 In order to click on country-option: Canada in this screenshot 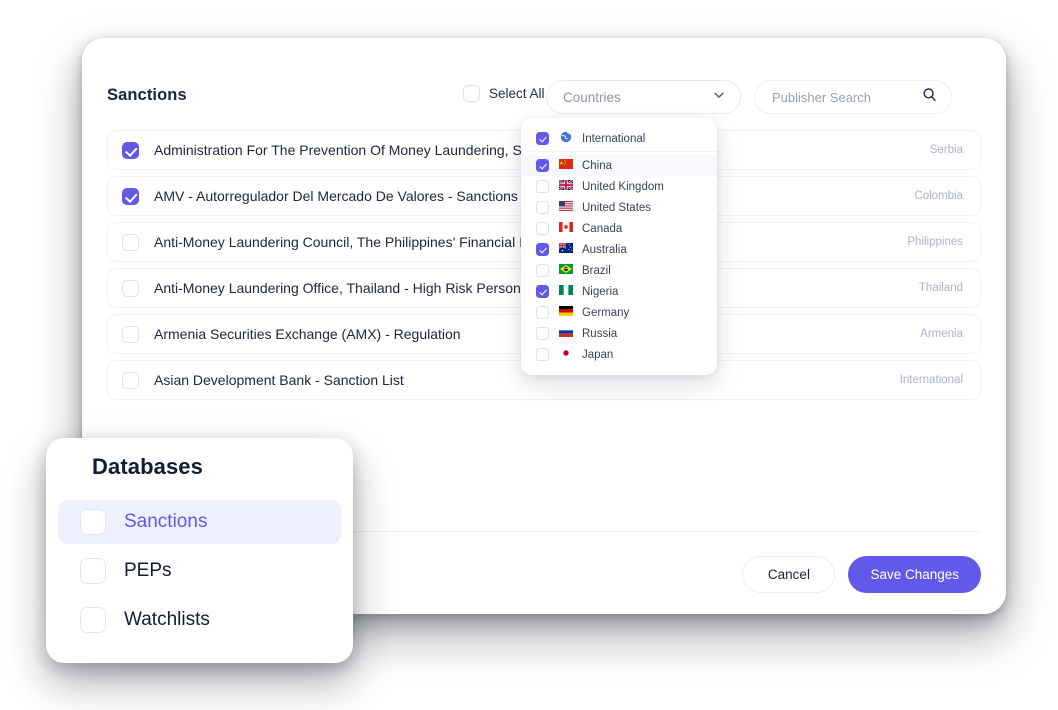, I will do `click(619, 228)`.